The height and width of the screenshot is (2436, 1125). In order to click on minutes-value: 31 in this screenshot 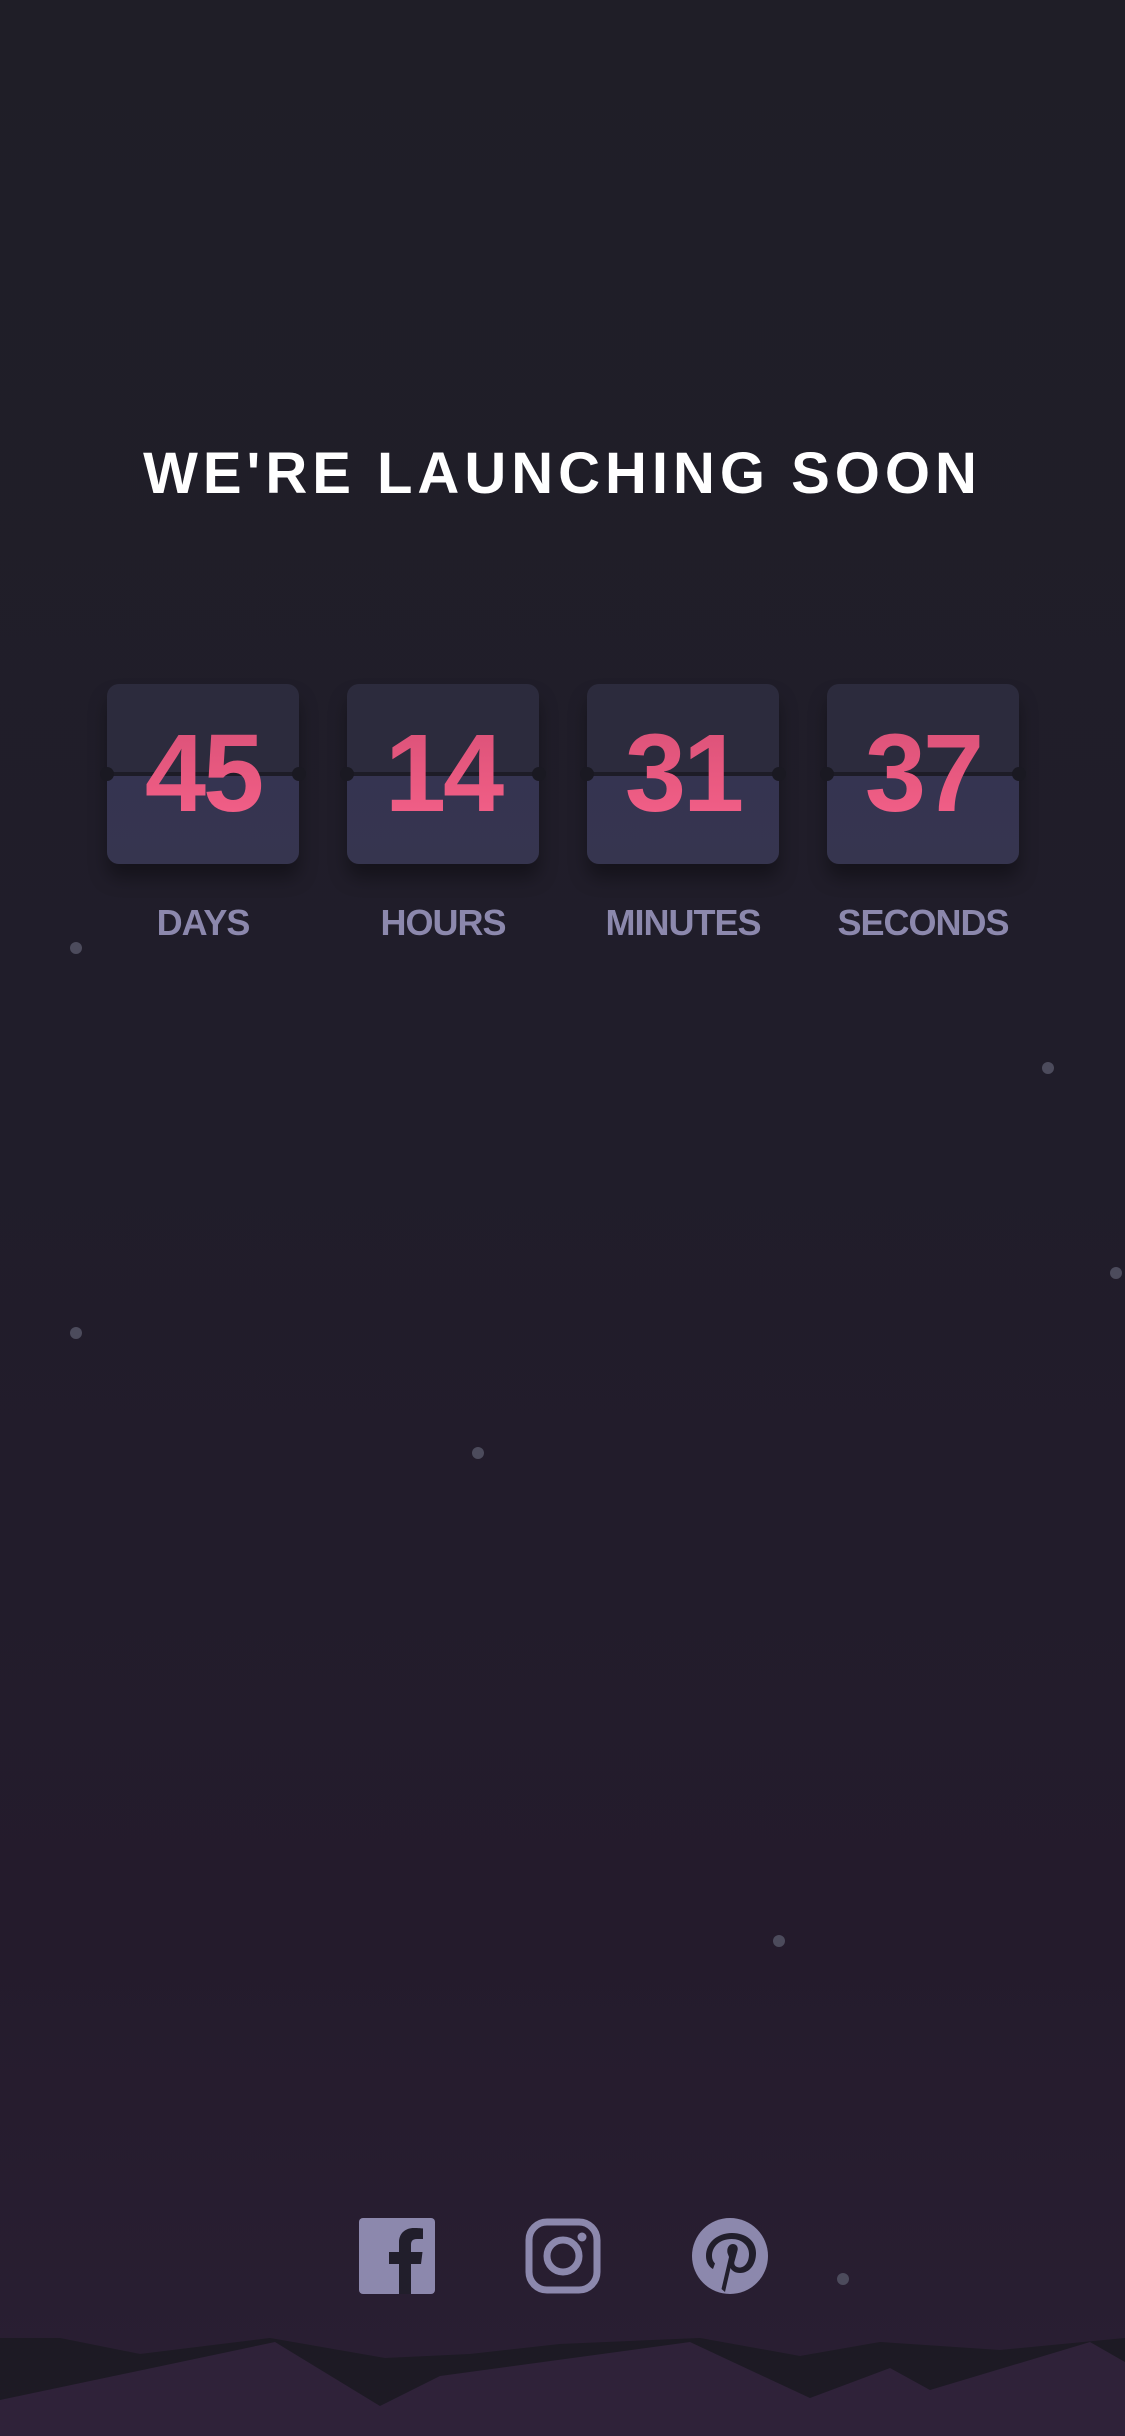, I will do `click(683, 774)`.